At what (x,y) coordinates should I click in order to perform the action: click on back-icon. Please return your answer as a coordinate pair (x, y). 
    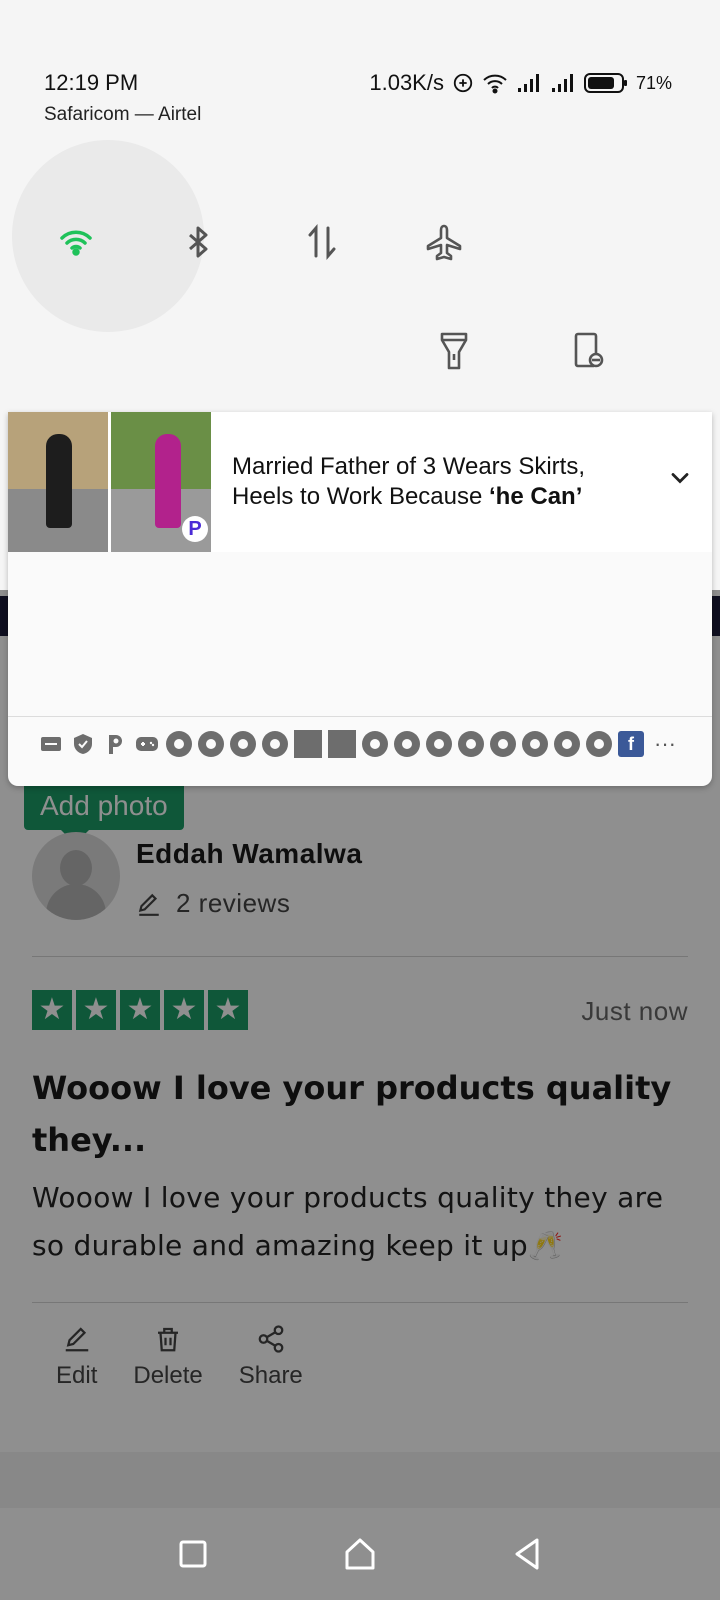
    Looking at the image, I should click on (527, 1554).